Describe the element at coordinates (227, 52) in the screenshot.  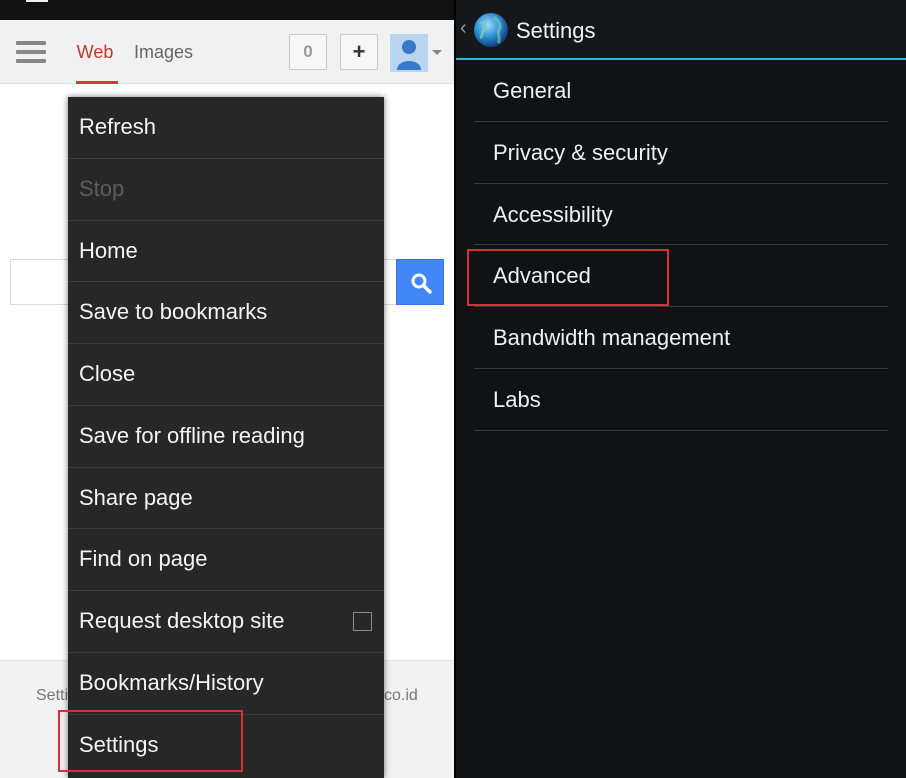
I see `google-top-bar: Web Images 0 +` at that location.